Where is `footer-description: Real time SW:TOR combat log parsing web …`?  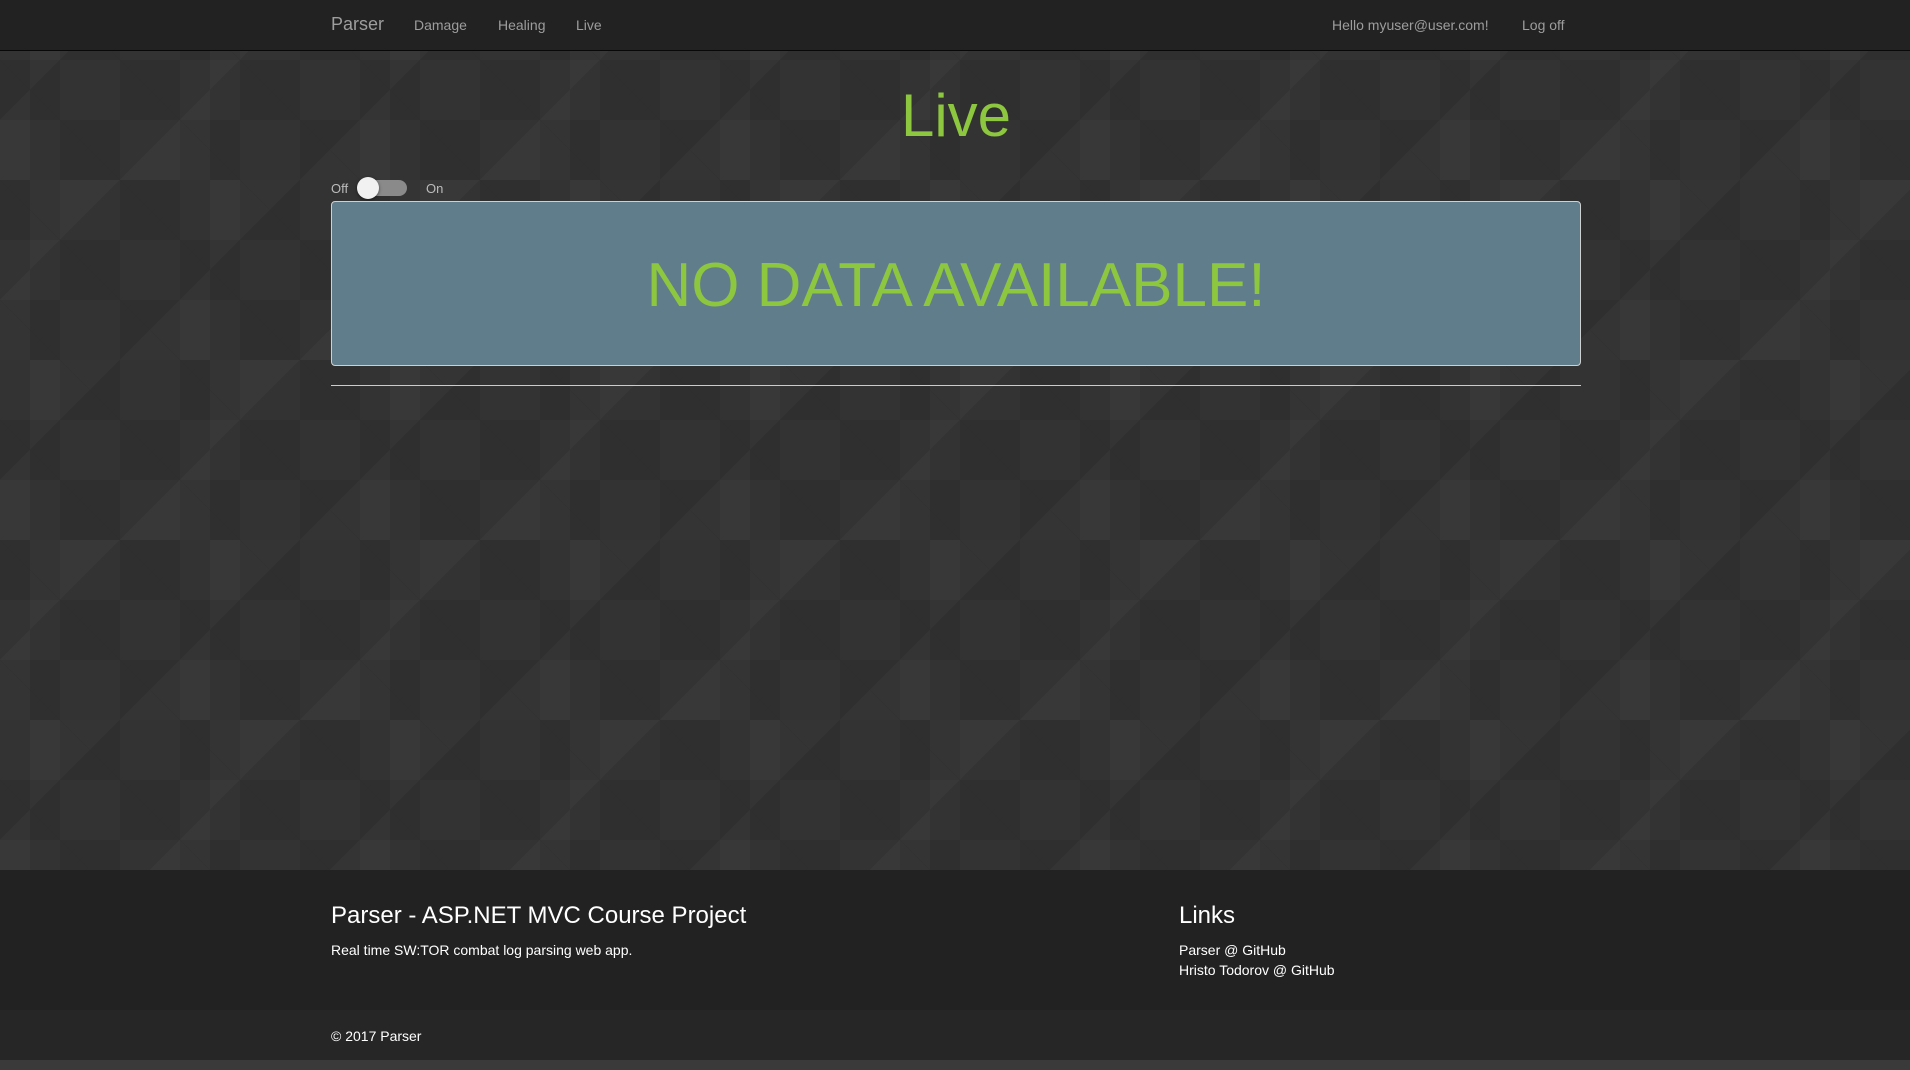
footer-description: Real time SW:TOR combat log parsing web … is located at coordinates (482, 950).